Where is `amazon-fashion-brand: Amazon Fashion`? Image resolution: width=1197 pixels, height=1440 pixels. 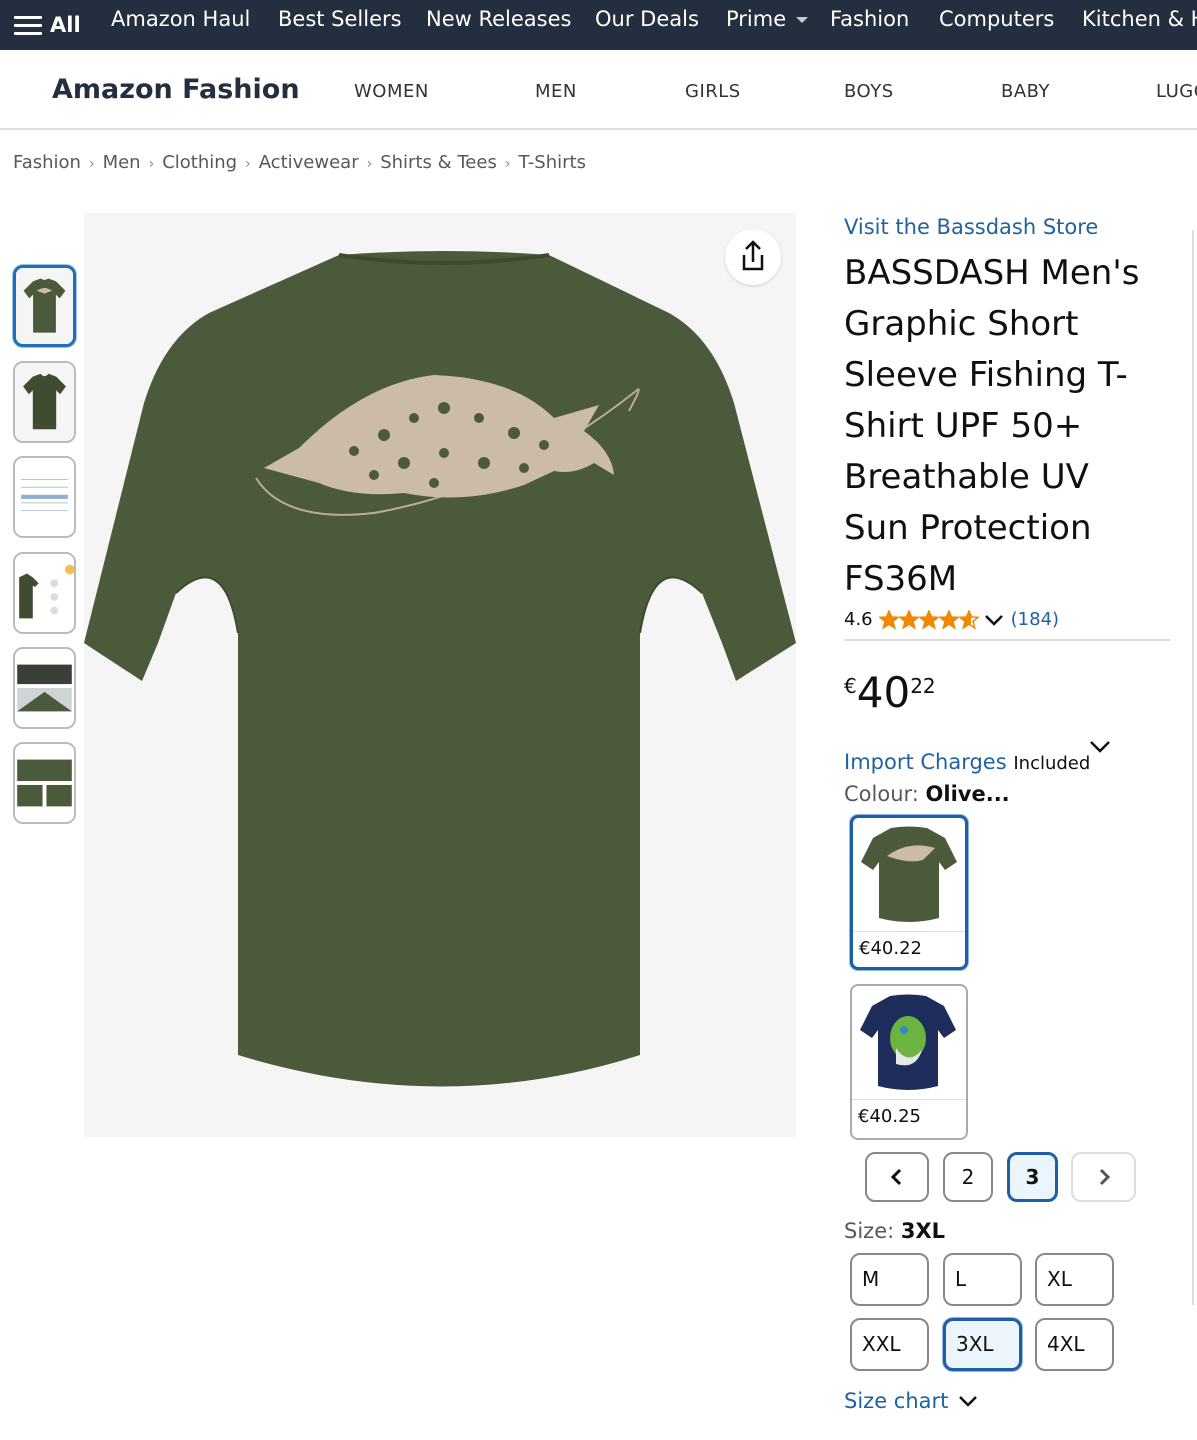 amazon-fashion-brand: Amazon Fashion is located at coordinates (176, 89).